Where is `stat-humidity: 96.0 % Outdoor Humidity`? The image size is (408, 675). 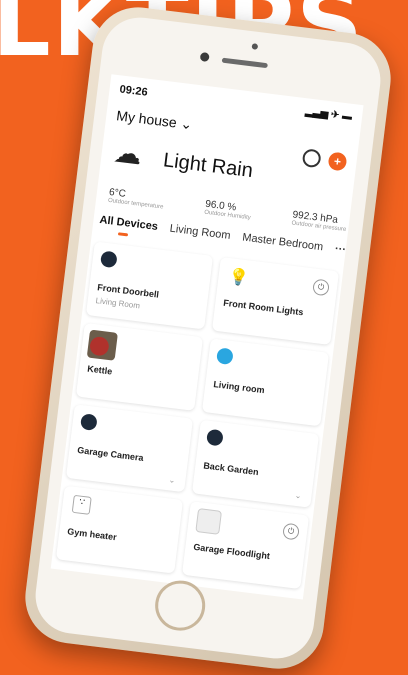 stat-humidity: 96.0 % Outdoor Humidity is located at coordinates (228, 210).